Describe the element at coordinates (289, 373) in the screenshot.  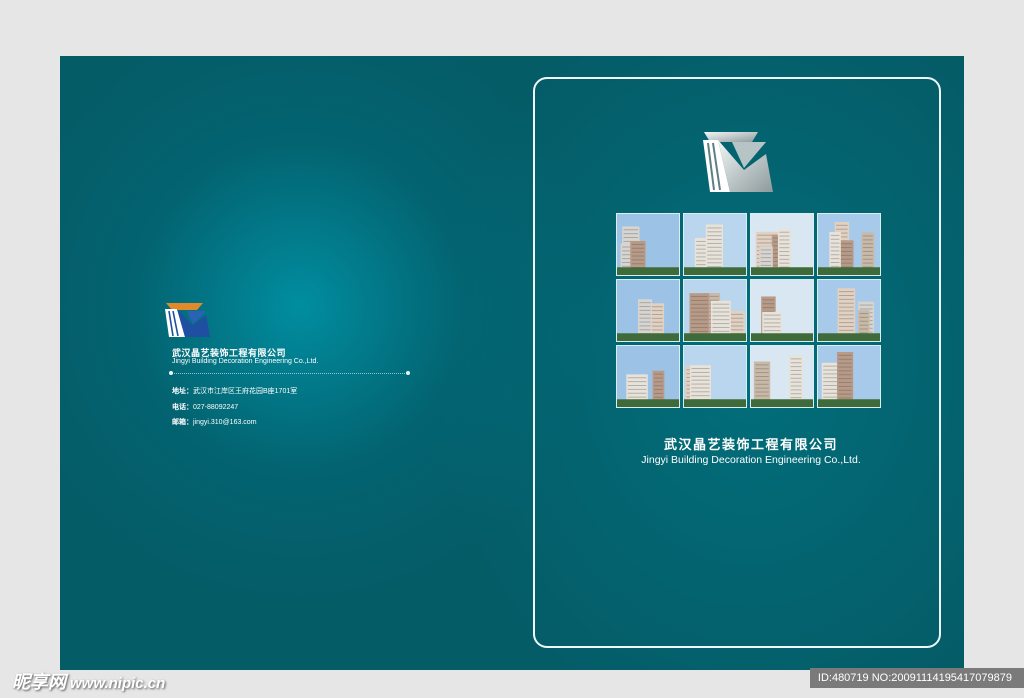
I see `dotted-divider` at that location.